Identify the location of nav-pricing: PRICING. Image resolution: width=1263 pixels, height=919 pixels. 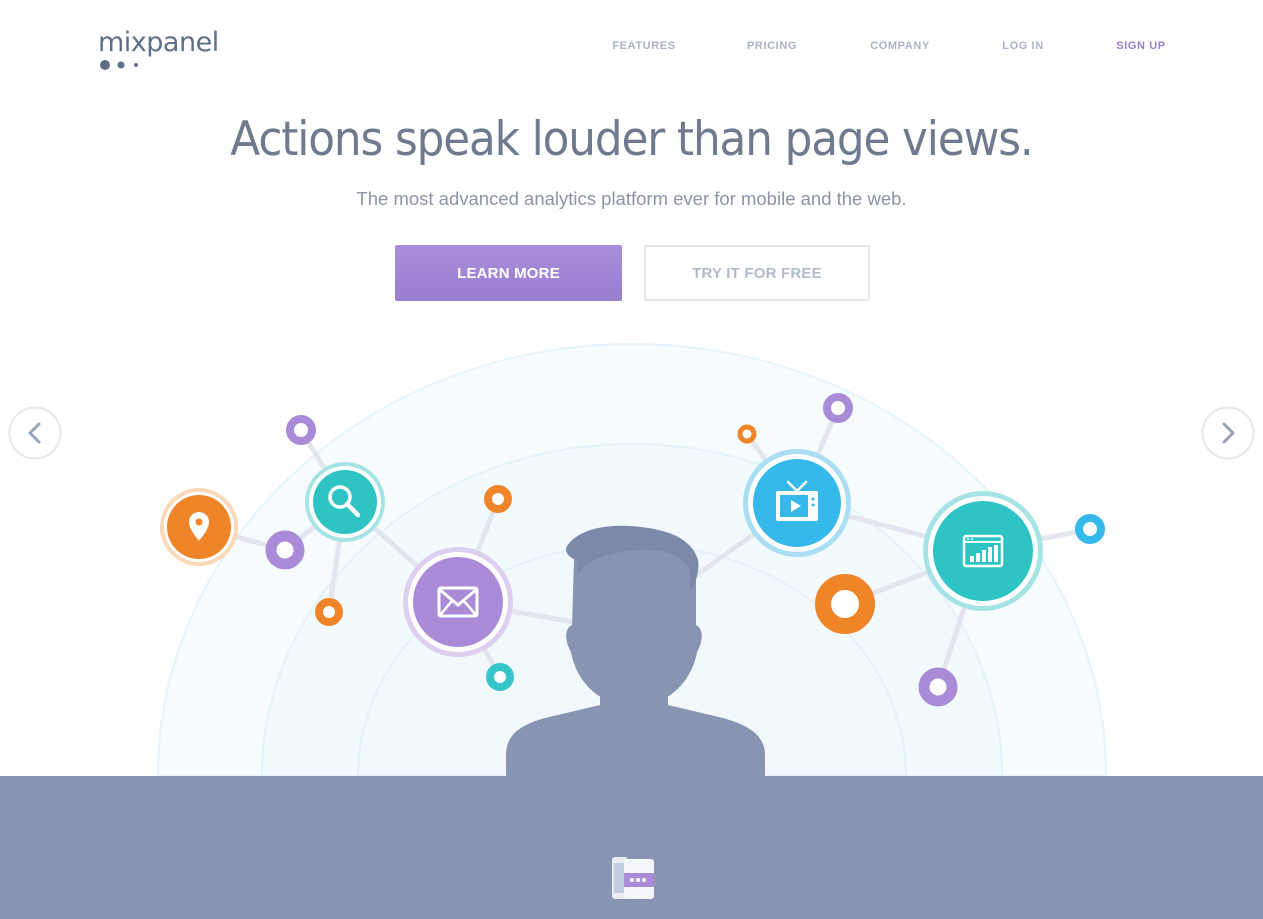
(772, 46).